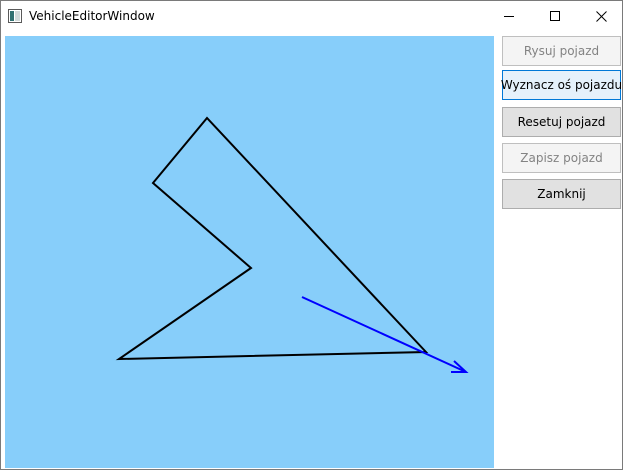 The image size is (623, 470). I want to click on title-bar: VehicleEditorWindow, so click(311, 16).